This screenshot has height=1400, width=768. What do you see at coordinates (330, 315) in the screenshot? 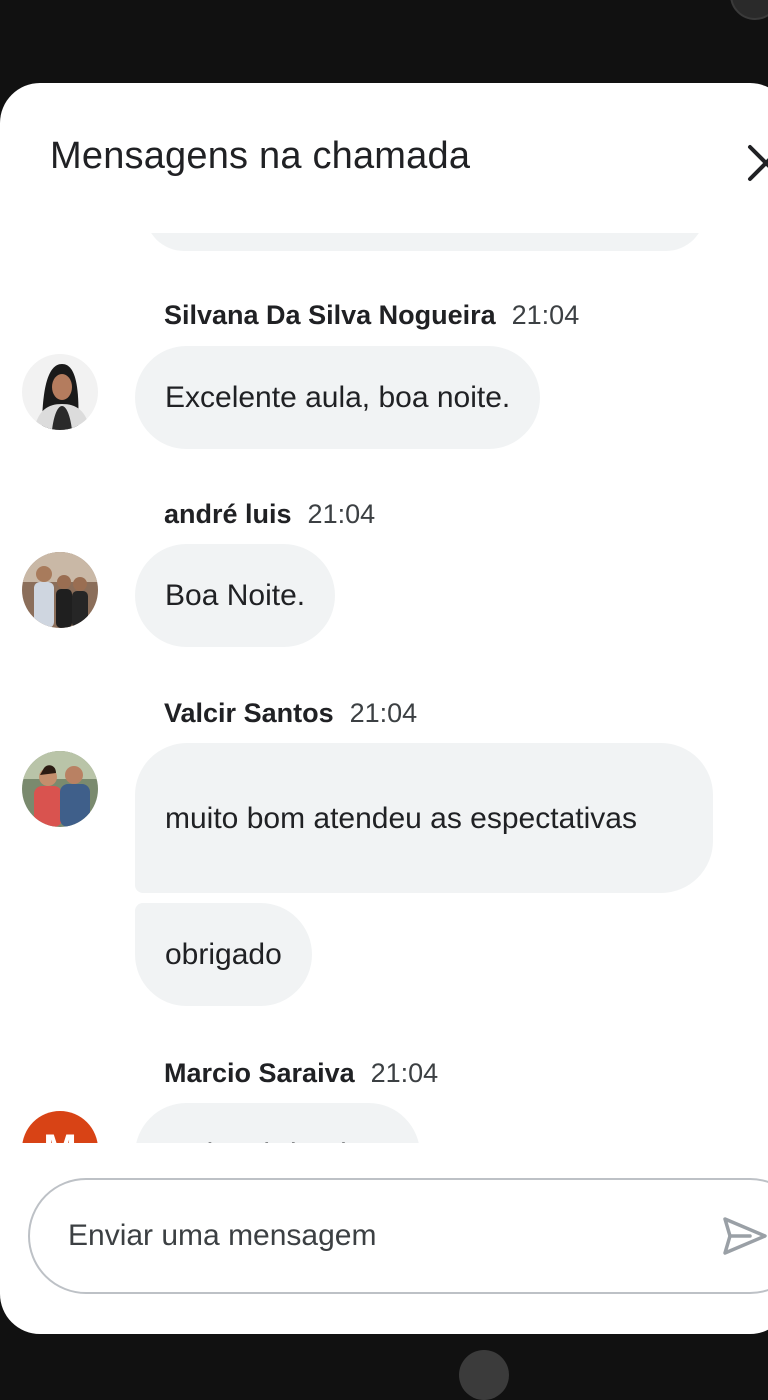
I see `sender-name: Silvana Da Silva Nogueira` at bounding box center [330, 315].